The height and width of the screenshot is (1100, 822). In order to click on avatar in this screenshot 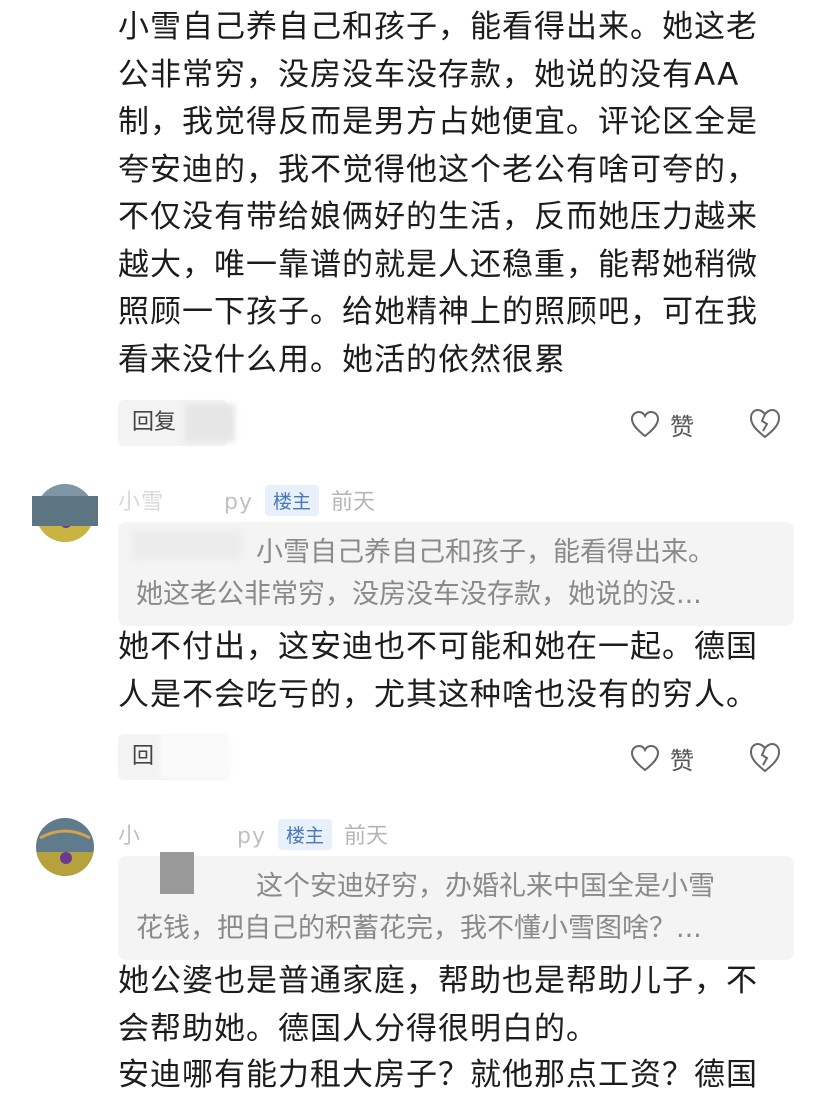, I will do `click(65, 847)`.